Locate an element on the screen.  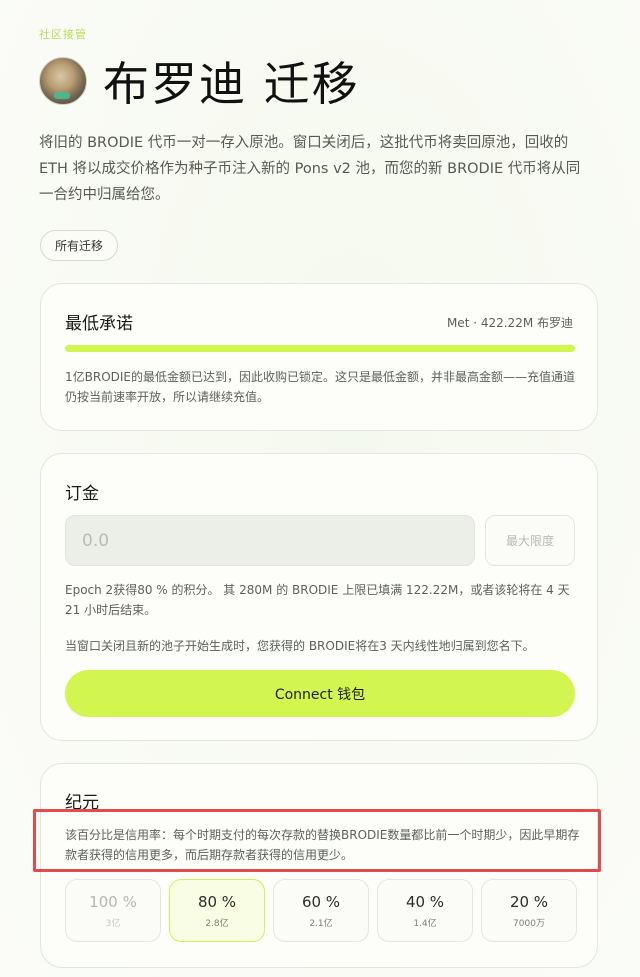
minimum-progress-fill is located at coordinates (320, 348).